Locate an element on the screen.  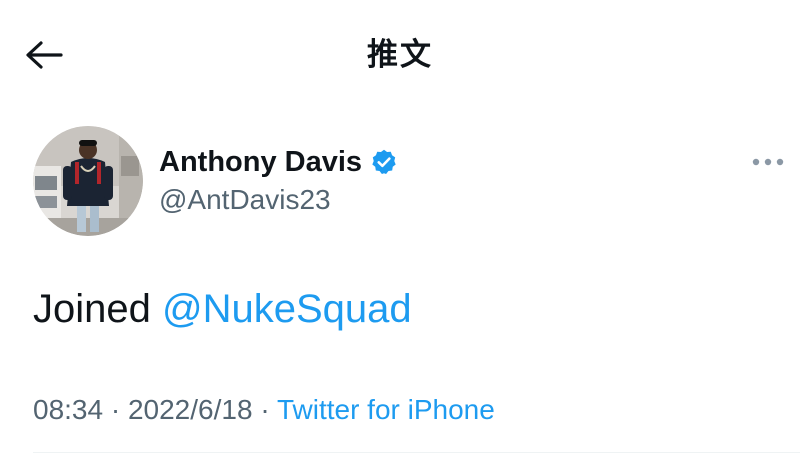
page-title: 推文 is located at coordinates (400, 55).